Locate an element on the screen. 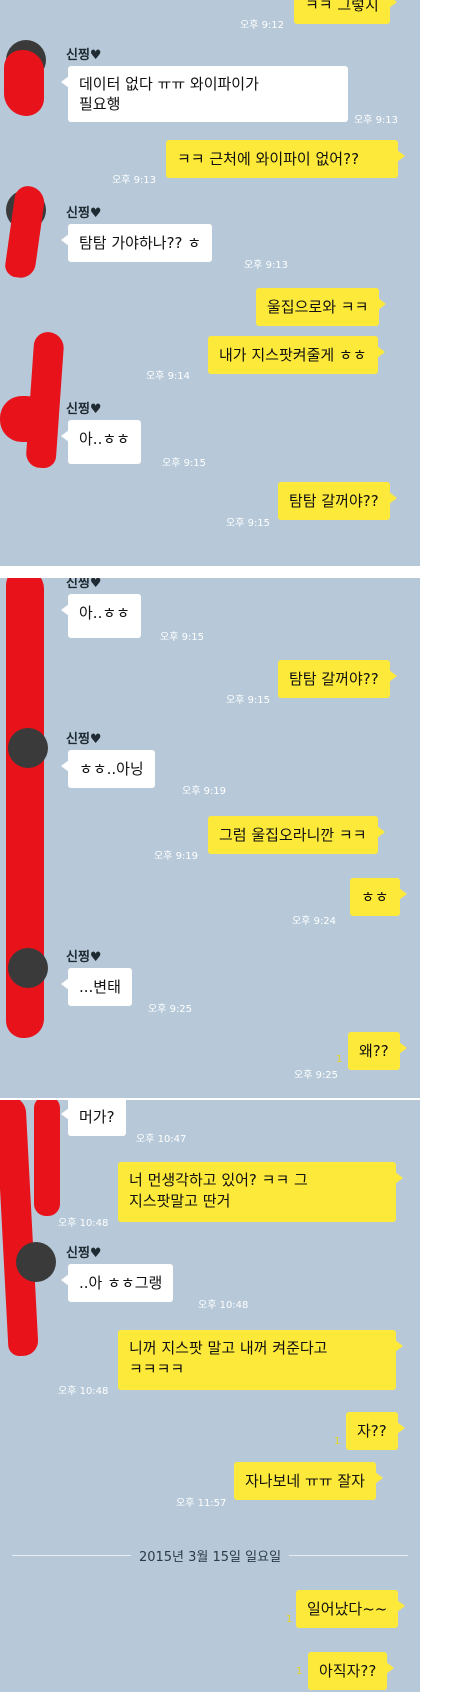  date-divider: 2015년 3월 15일 일요일 is located at coordinates (210, 1555).